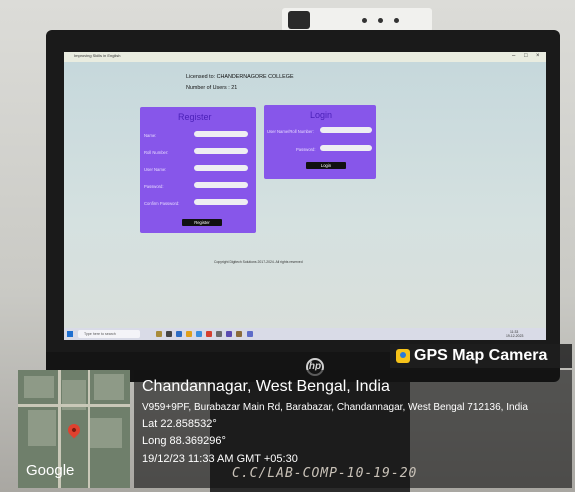 This screenshot has height=492, width=575. What do you see at coordinates (346, 130) in the screenshot?
I see `login-username-input` at bounding box center [346, 130].